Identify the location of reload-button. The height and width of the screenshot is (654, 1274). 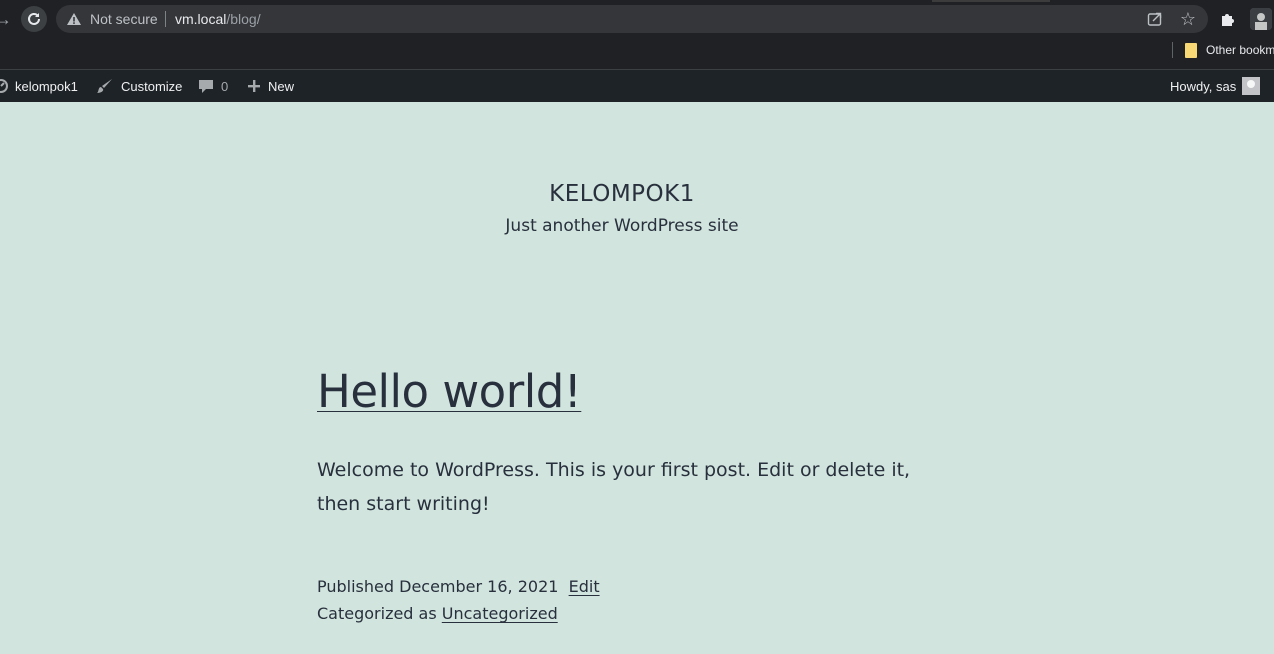
(34, 19).